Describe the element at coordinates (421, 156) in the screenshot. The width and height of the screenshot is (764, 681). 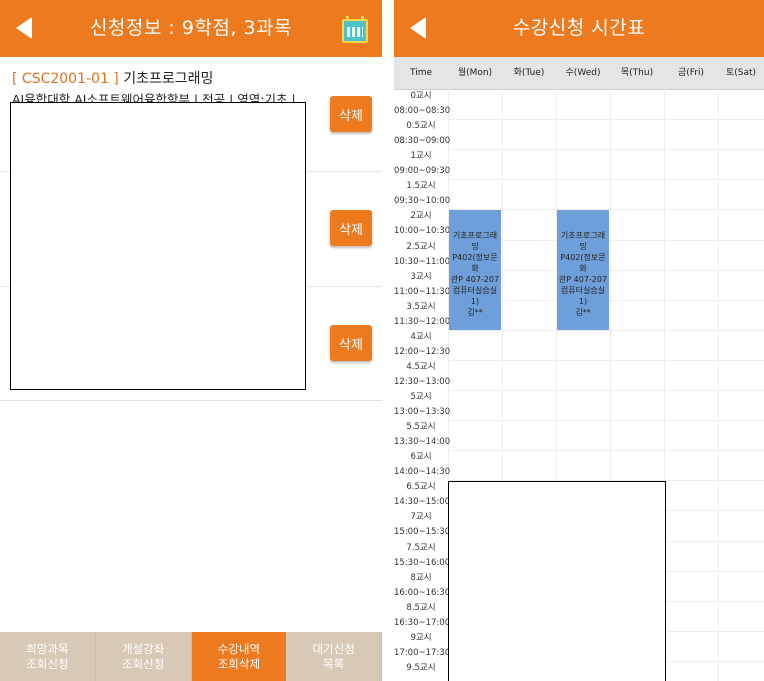
I see `time-slot-label: 1교시` at that location.